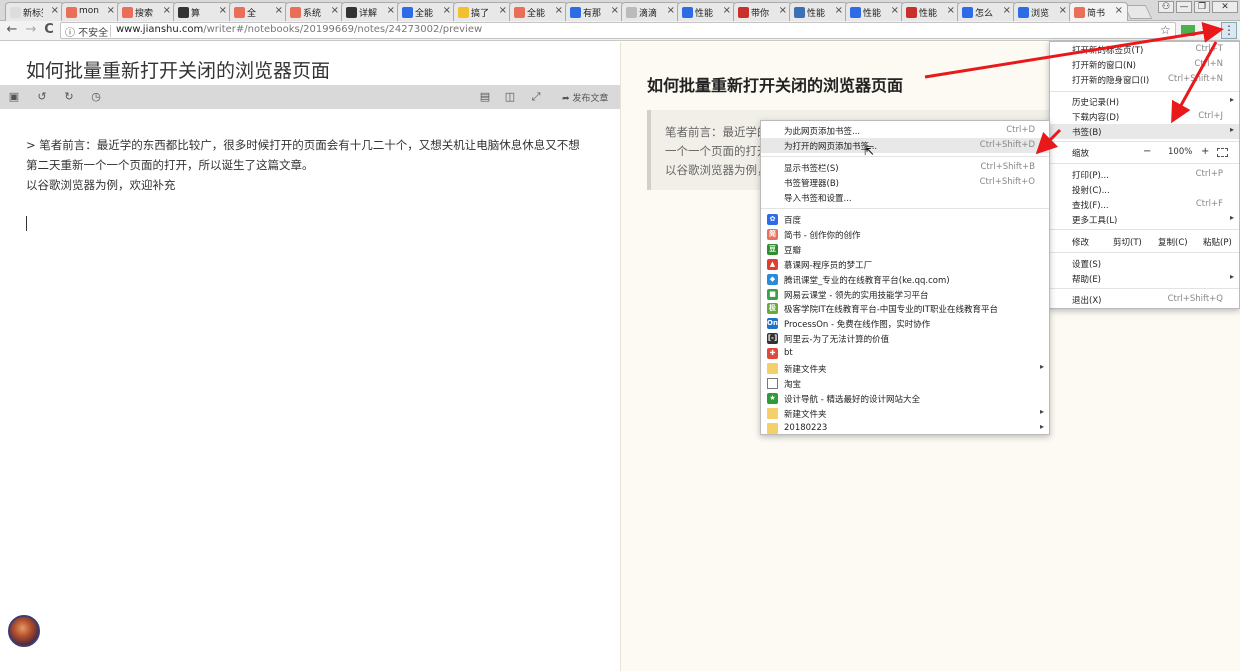 Image resolution: width=1240 pixels, height=671 pixels. What do you see at coordinates (905, 234) in the screenshot?
I see `bookmark-item: 简简书 - 创作你的创作` at bounding box center [905, 234].